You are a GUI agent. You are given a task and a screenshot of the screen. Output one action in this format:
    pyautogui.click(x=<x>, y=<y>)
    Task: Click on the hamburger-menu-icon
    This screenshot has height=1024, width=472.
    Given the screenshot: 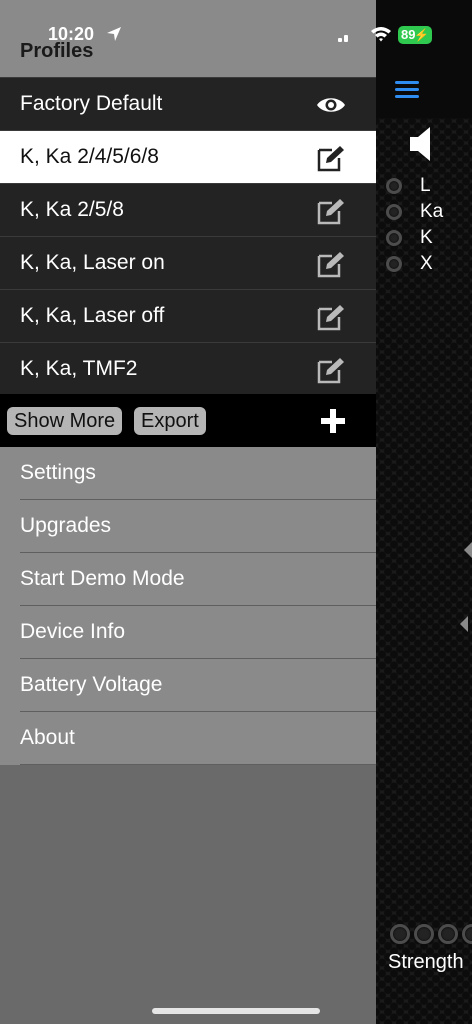 What is the action you would take?
    pyautogui.click(x=407, y=90)
    